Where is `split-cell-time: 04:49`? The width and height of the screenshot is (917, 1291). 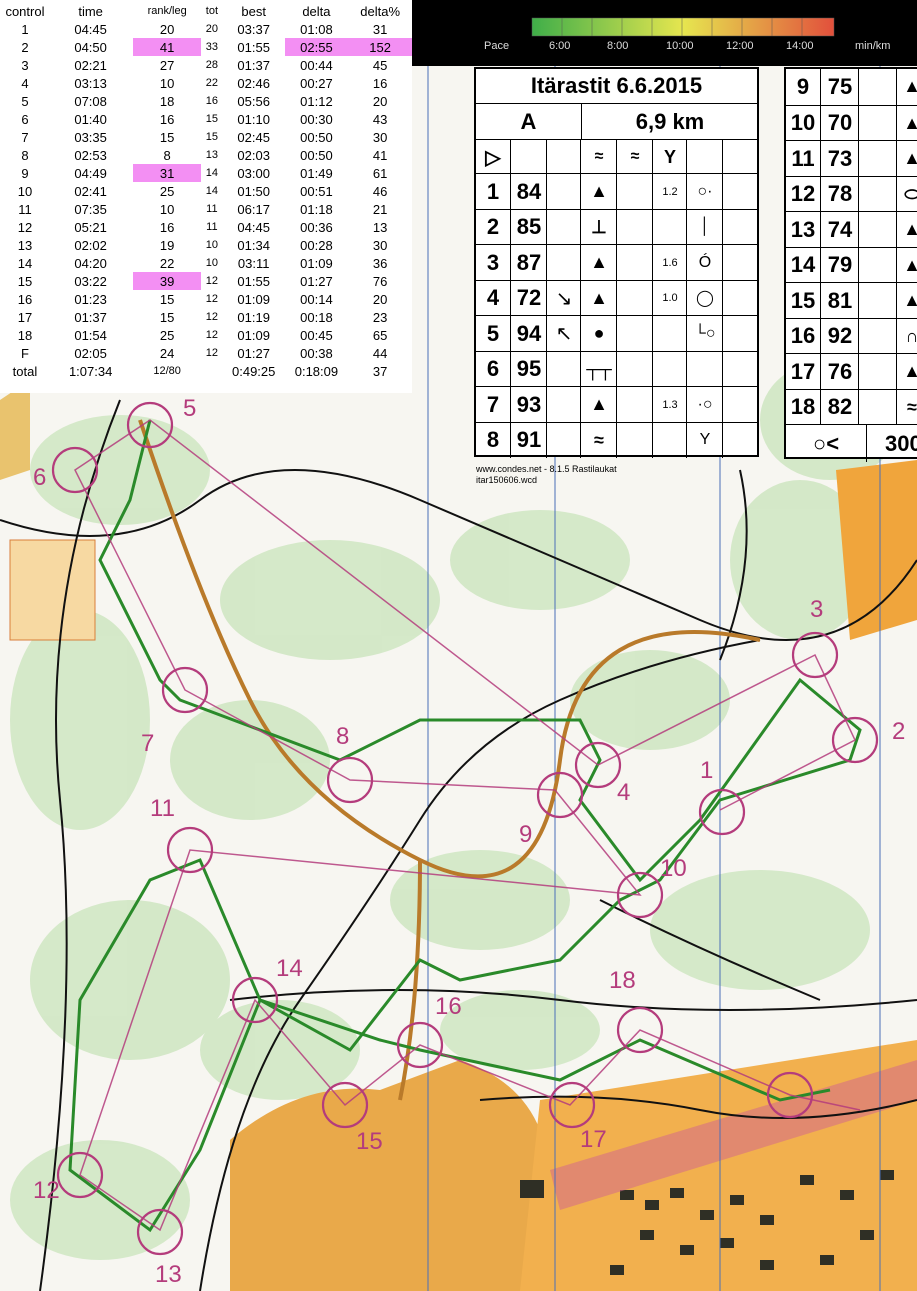
split-cell-time: 04:49 is located at coordinates (90, 173).